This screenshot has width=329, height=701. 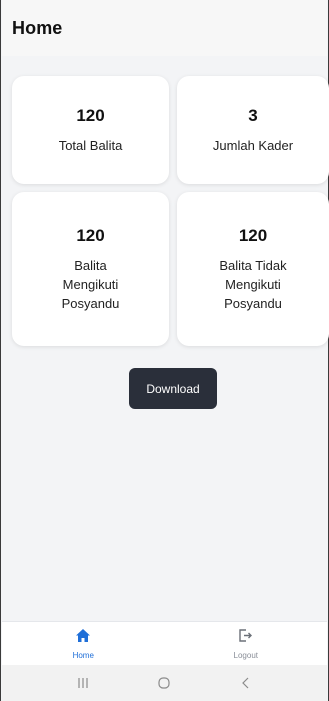 I want to click on home-circle-icon, so click(x=164, y=683).